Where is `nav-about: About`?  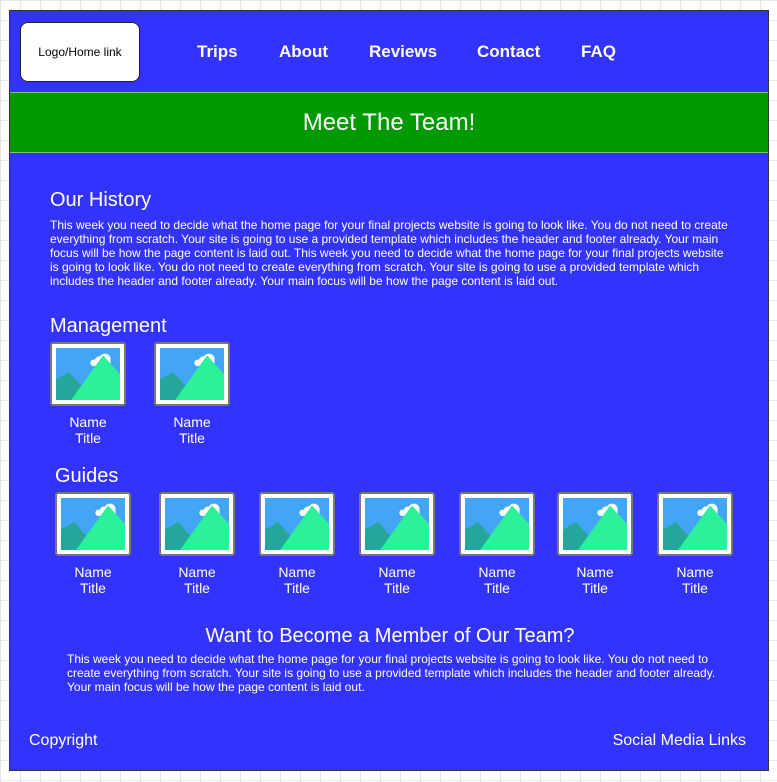
nav-about: About is located at coordinates (303, 52).